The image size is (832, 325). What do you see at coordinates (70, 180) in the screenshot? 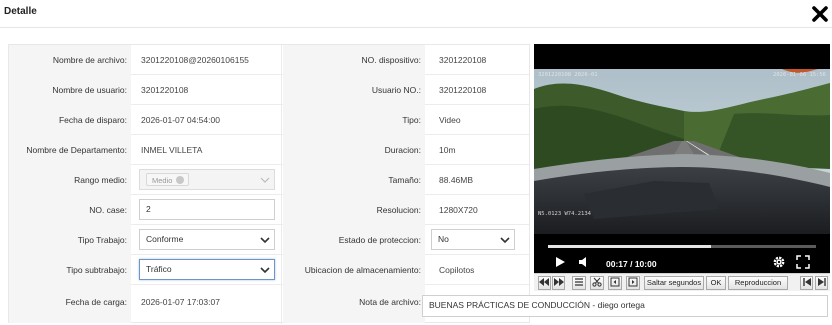
I see `label-rango-medio: Rango medio:` at bounding box center [70, 180].